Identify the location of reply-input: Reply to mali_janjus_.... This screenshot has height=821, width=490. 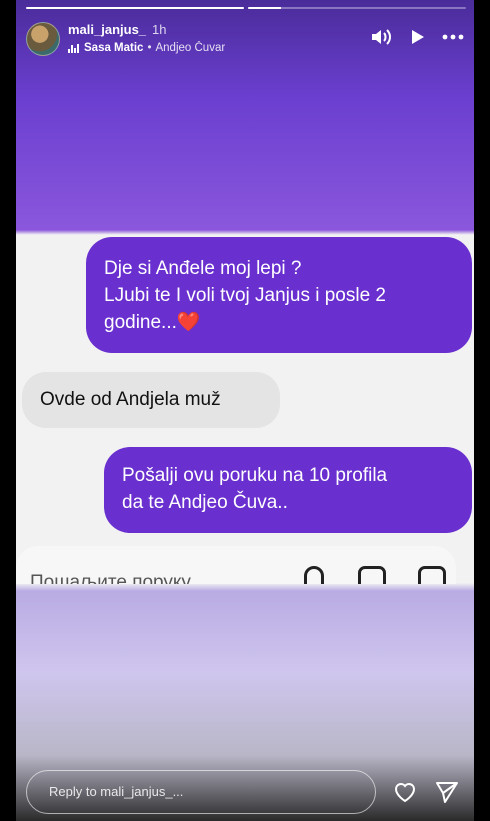
(201, 792).